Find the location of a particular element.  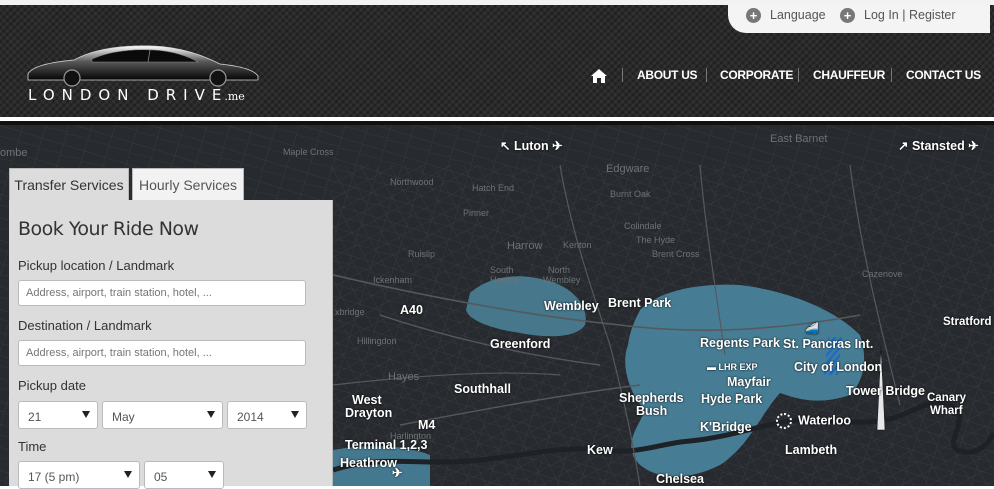

map-faint-label: Brent Cross is located at coordinates (676, 254).